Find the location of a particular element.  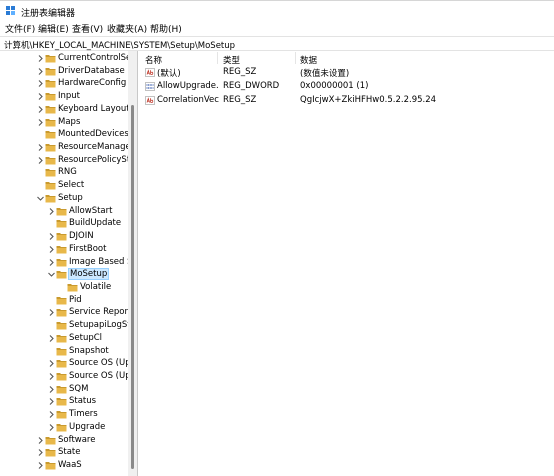

tree-item: BuildUpdate is located at coordinates (65, 223).